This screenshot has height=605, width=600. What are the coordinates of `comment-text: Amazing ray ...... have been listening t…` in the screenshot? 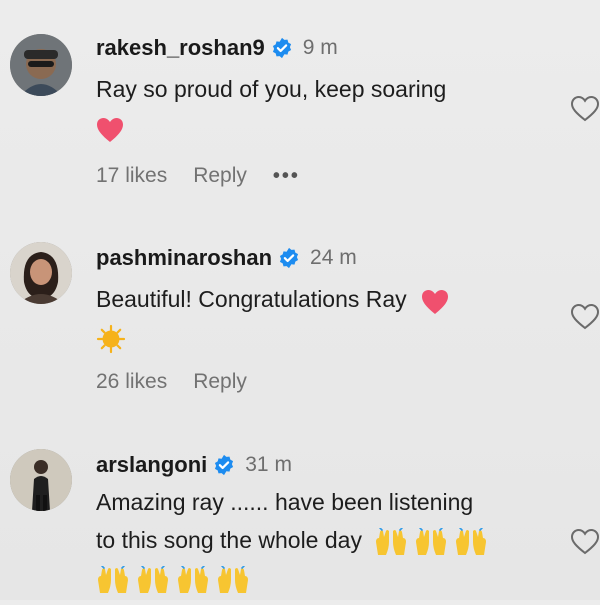 It's located at (328, 540).